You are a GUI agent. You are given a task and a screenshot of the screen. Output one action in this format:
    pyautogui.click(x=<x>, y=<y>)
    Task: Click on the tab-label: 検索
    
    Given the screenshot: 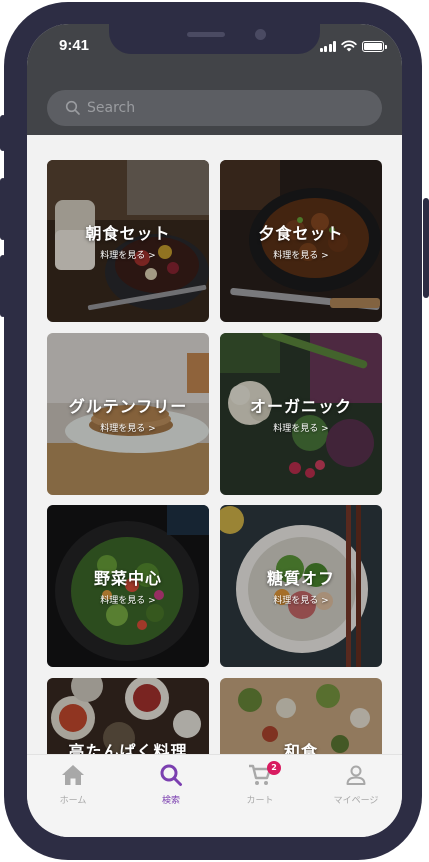 What is the action you would take?
    pyautogui.click(x=170, y=801)
    